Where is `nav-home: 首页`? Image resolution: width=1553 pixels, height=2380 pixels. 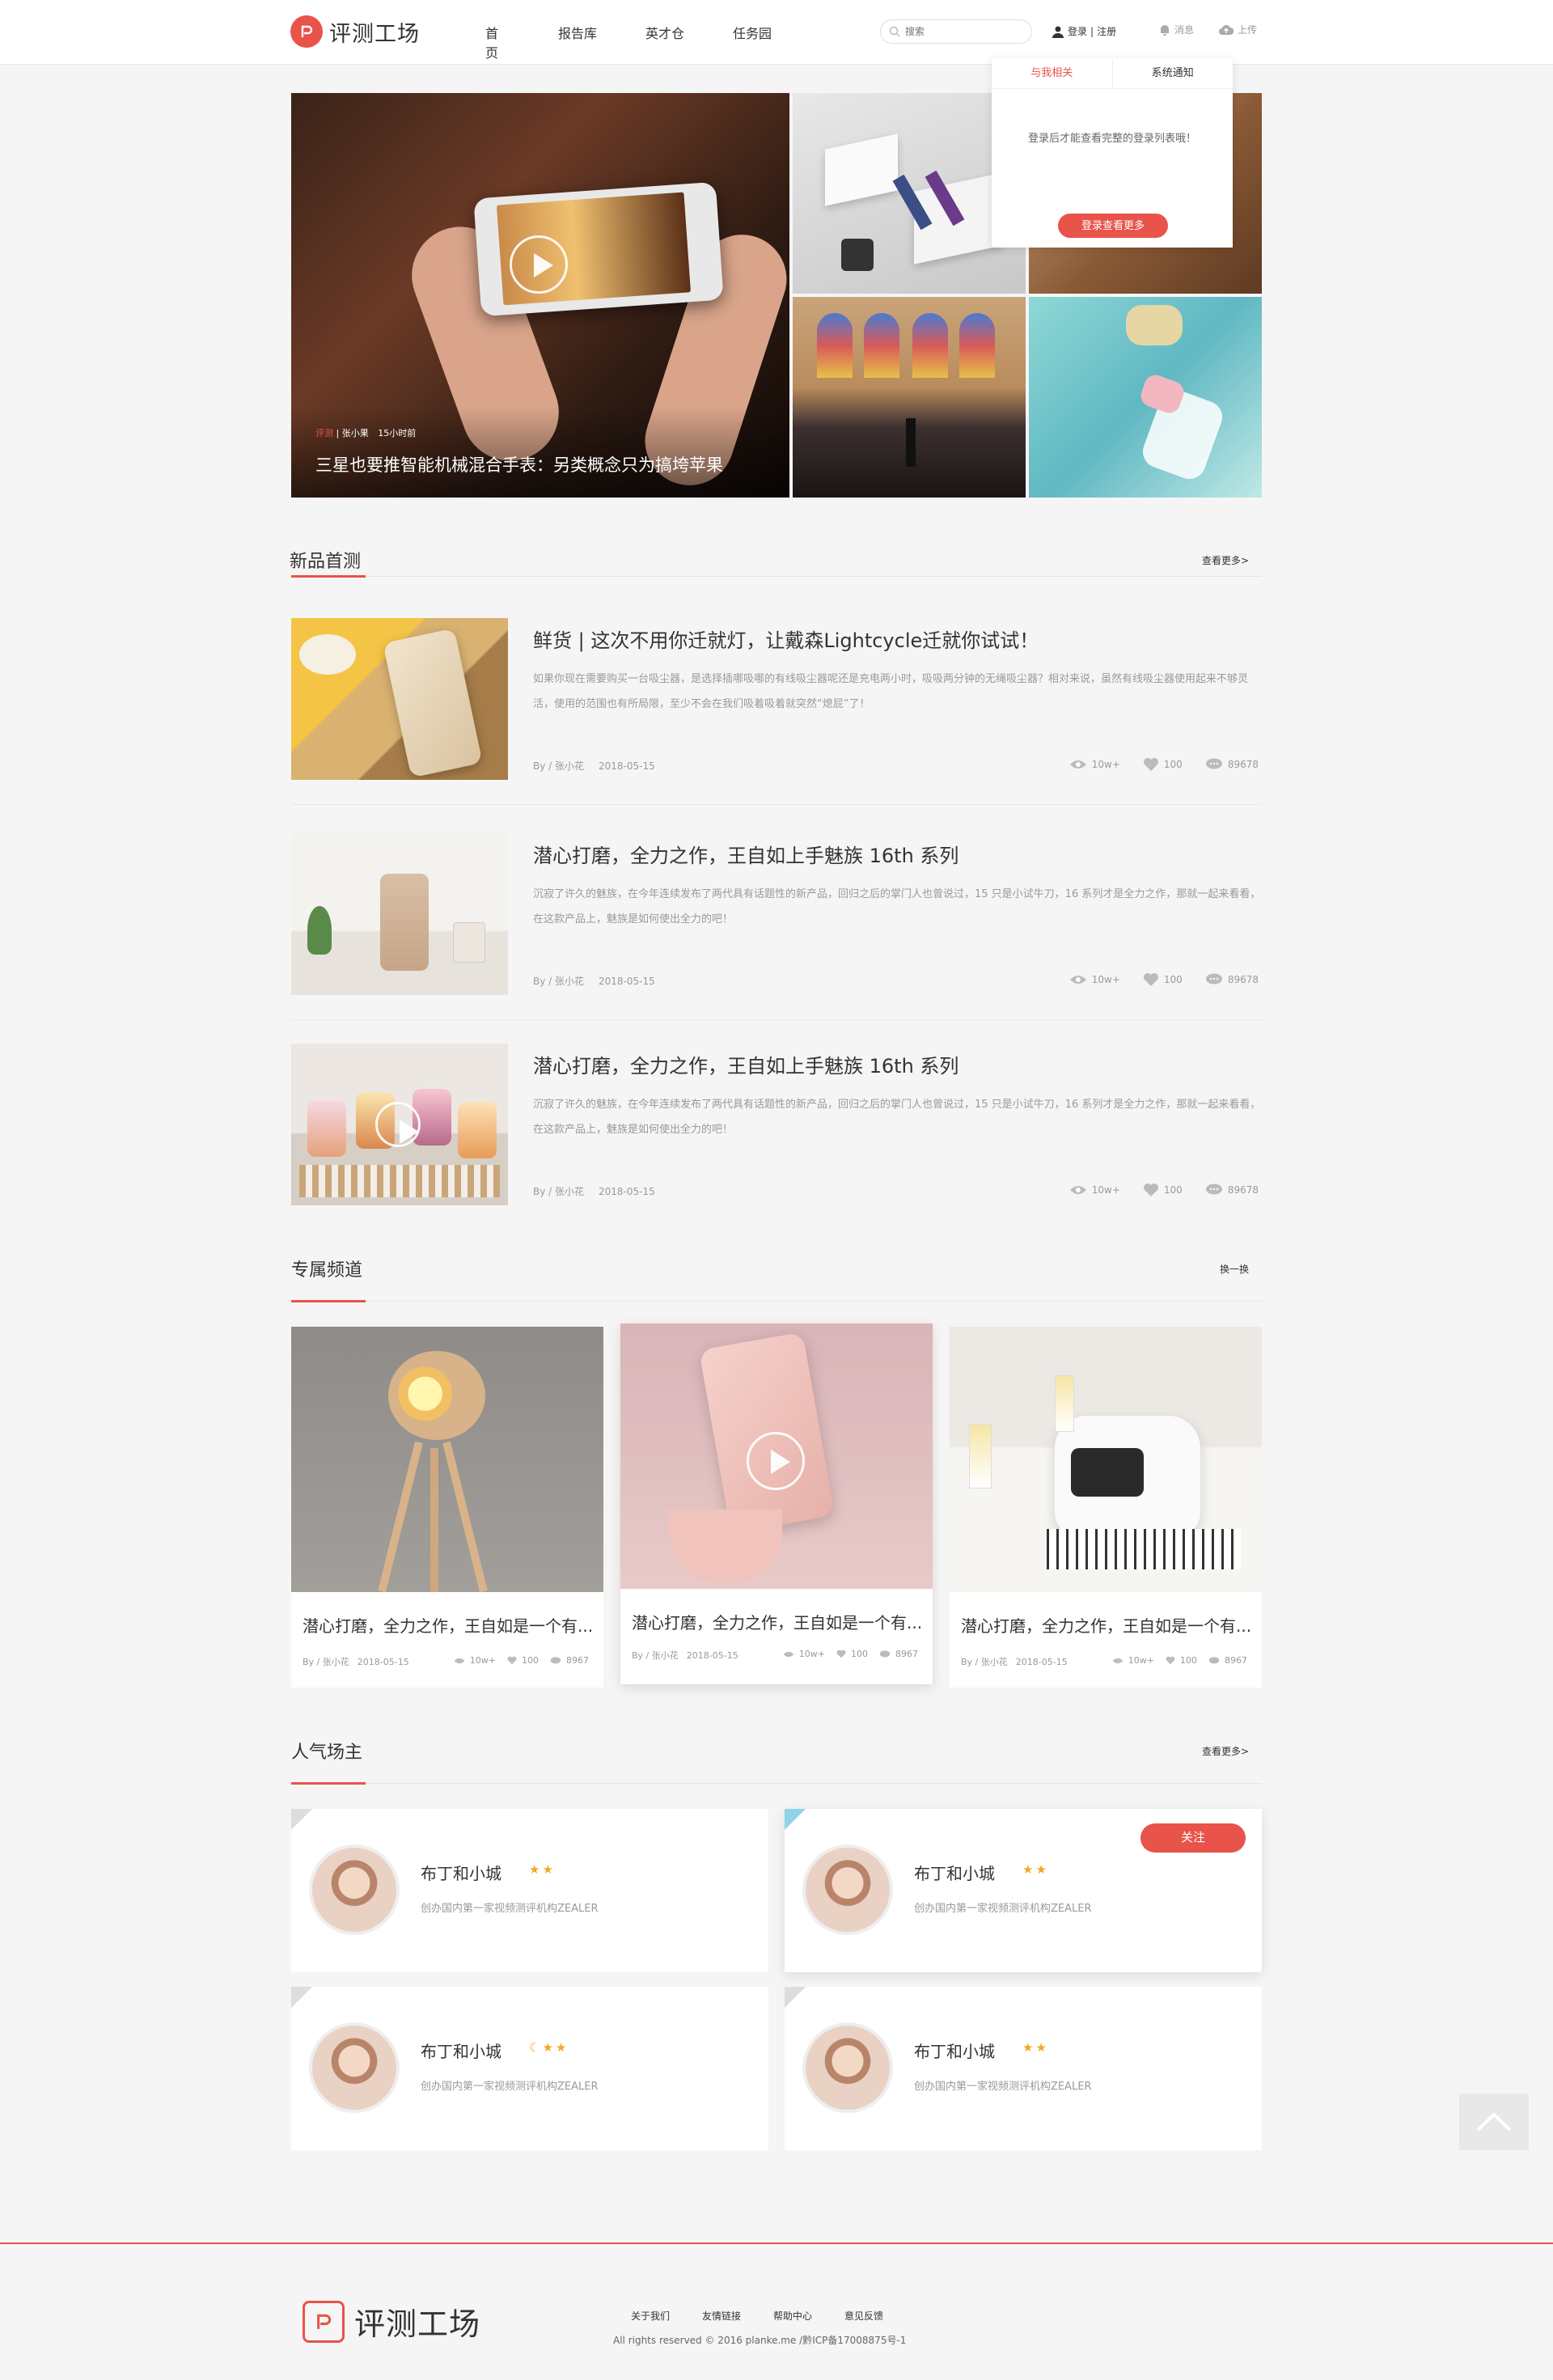 nav-home: 首页 is located at coordinates (492, 42).